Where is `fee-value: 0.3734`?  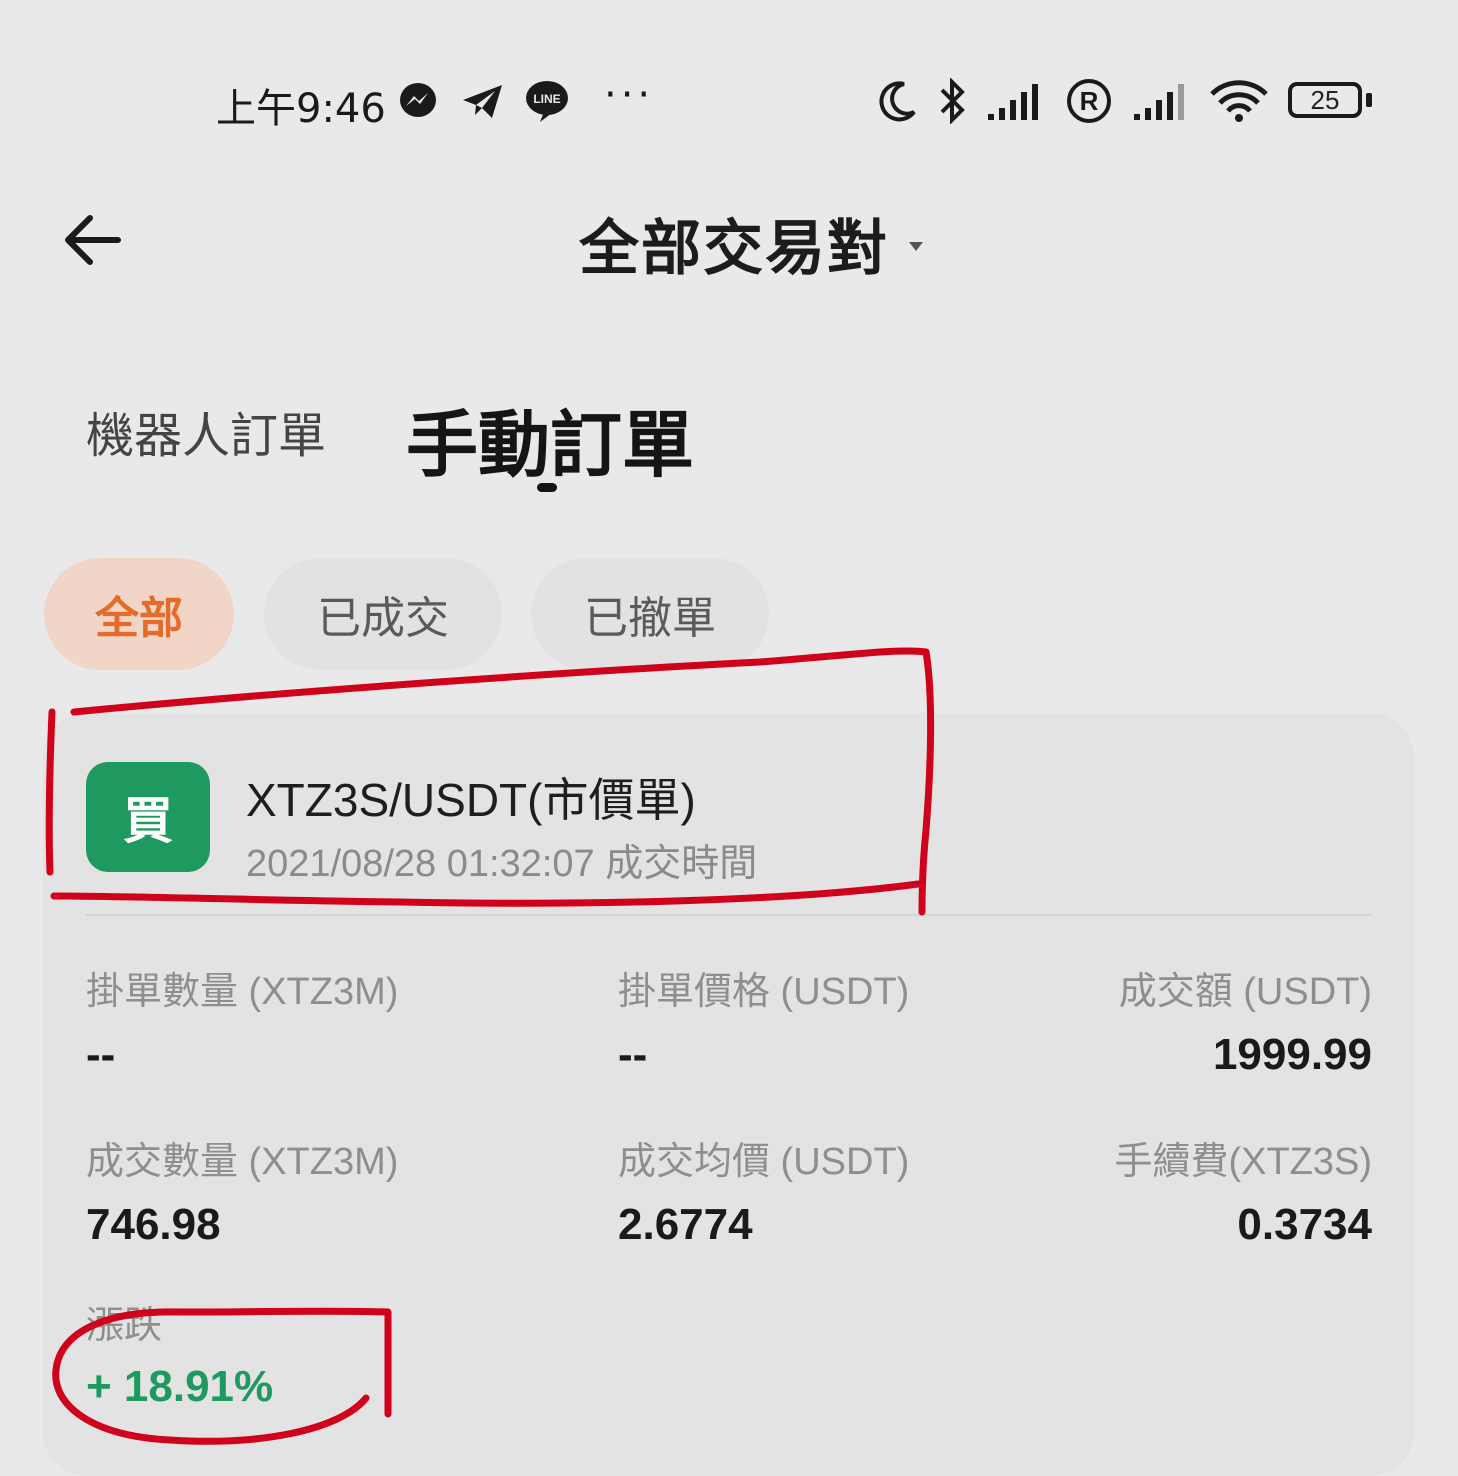 fee-value: 0.3734 is located at coordinates (1304, 1224).